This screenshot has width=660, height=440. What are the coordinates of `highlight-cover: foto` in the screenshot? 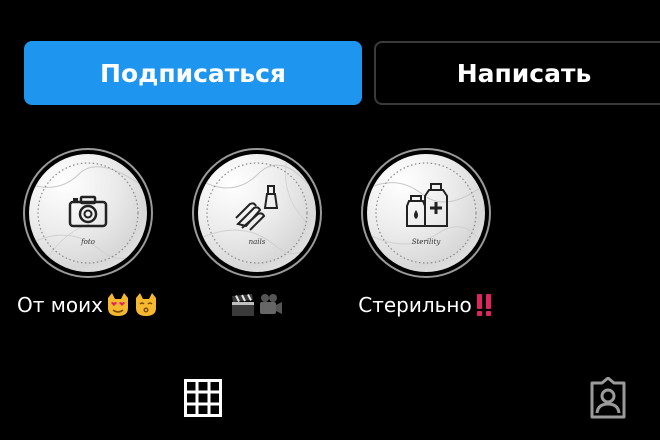 It's located at (88, 213).